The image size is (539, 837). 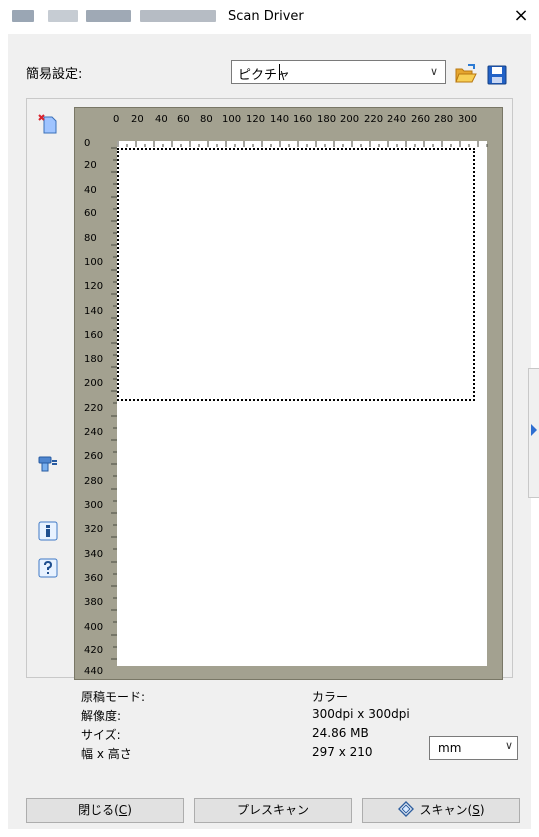 I want to click on top-ruler-label: 280, so click(x=444, y=119).